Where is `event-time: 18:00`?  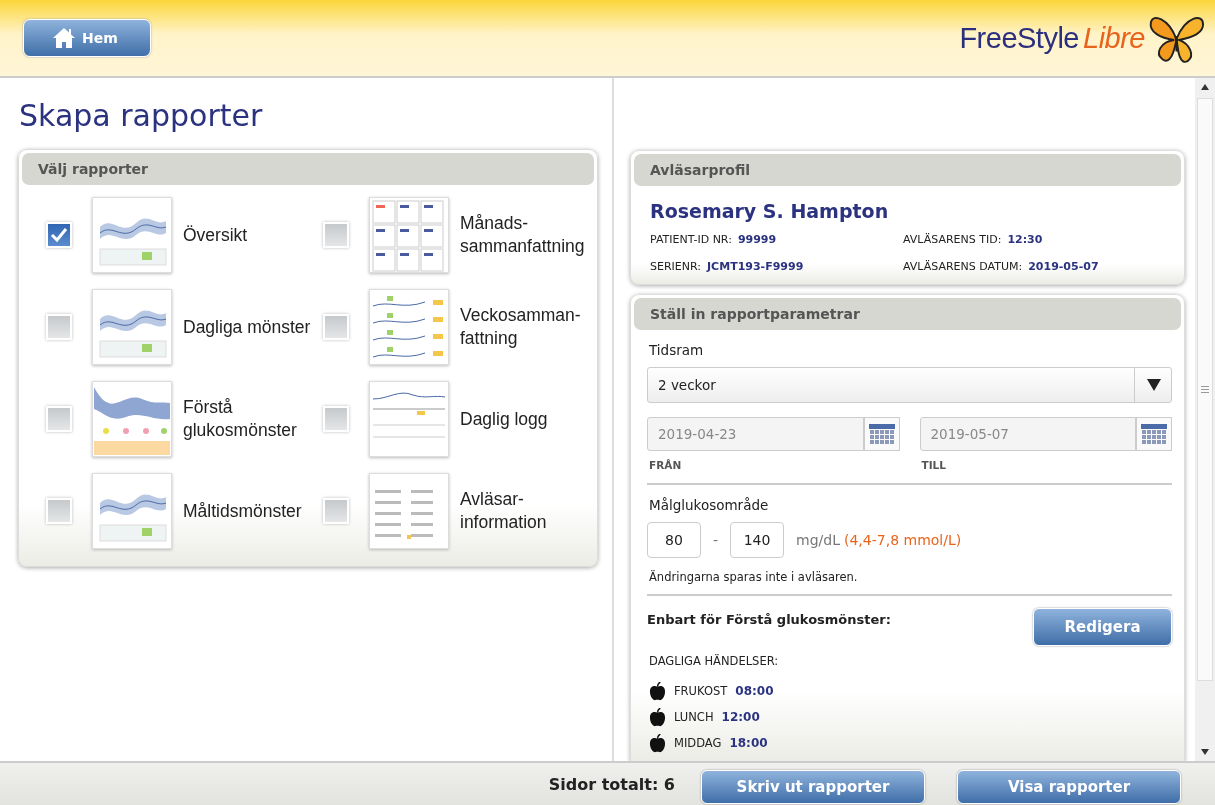 event-time: 18:00 is located at coordinates (748, 743).